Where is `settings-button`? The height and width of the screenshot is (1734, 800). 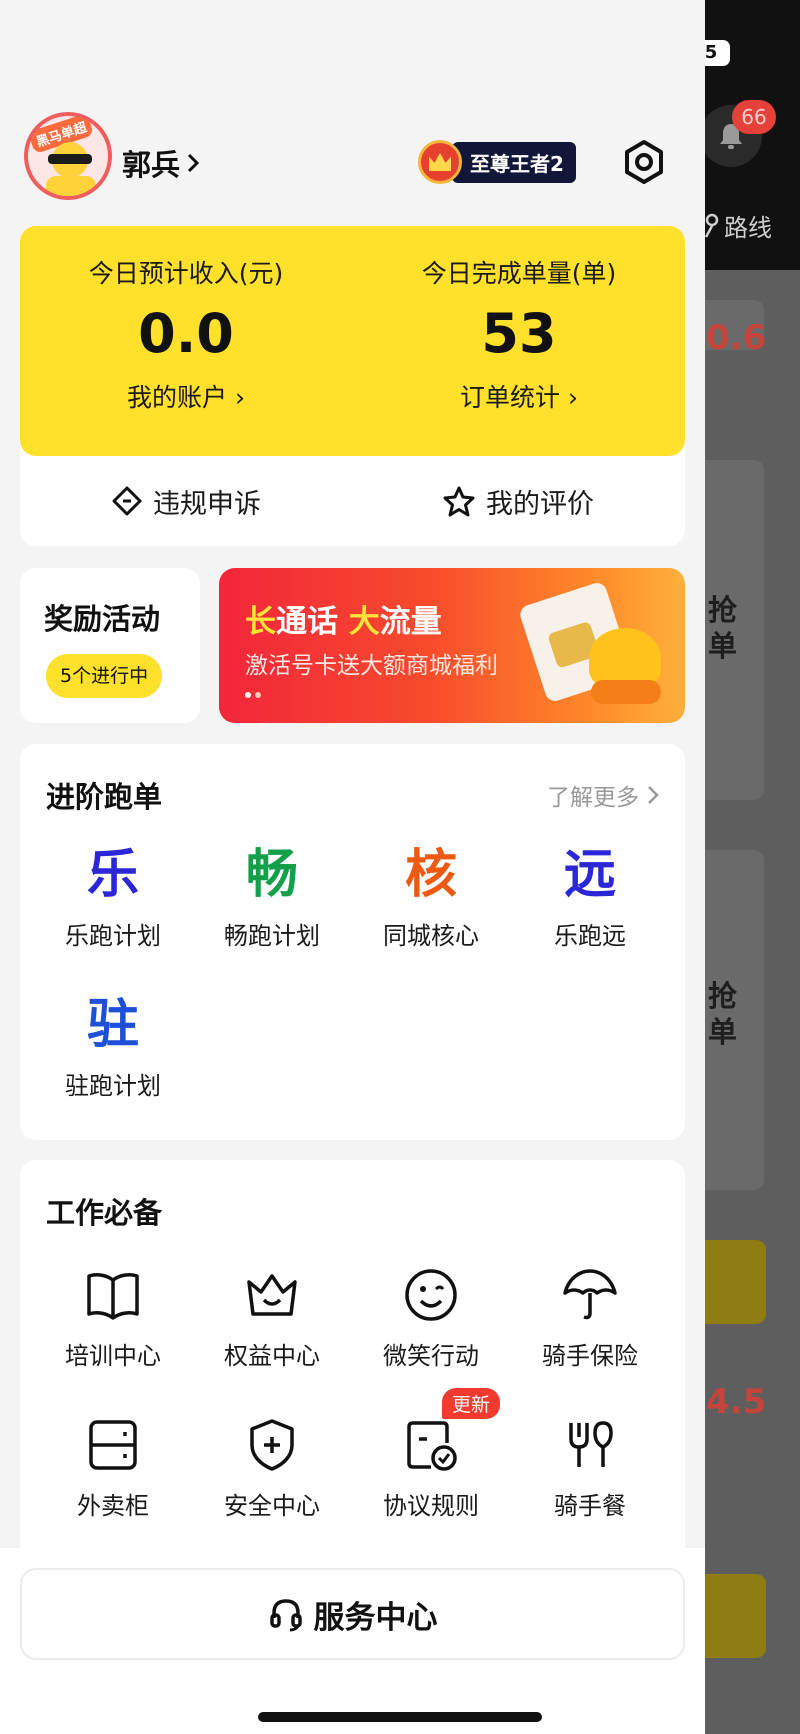
settings-button is located at coordinates (644, 162).